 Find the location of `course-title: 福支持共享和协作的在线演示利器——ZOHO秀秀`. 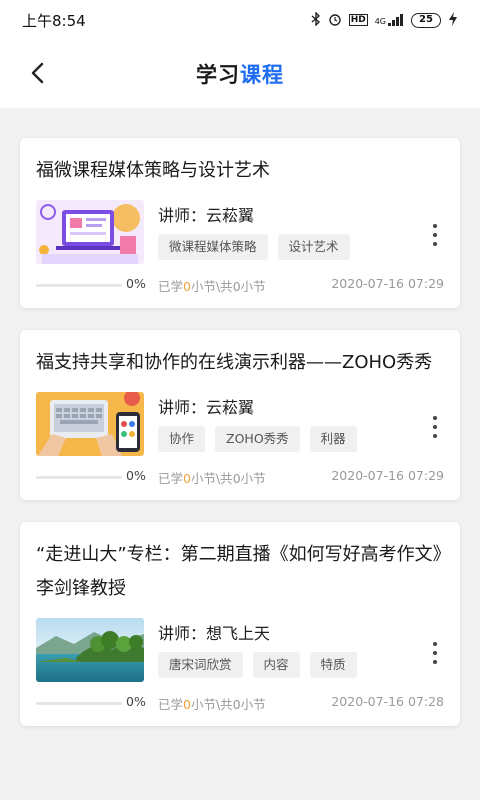

course-title: 福支持共享和协作的在线演示利器——ZOHO秀秀 is located at coordinates (234, 362).